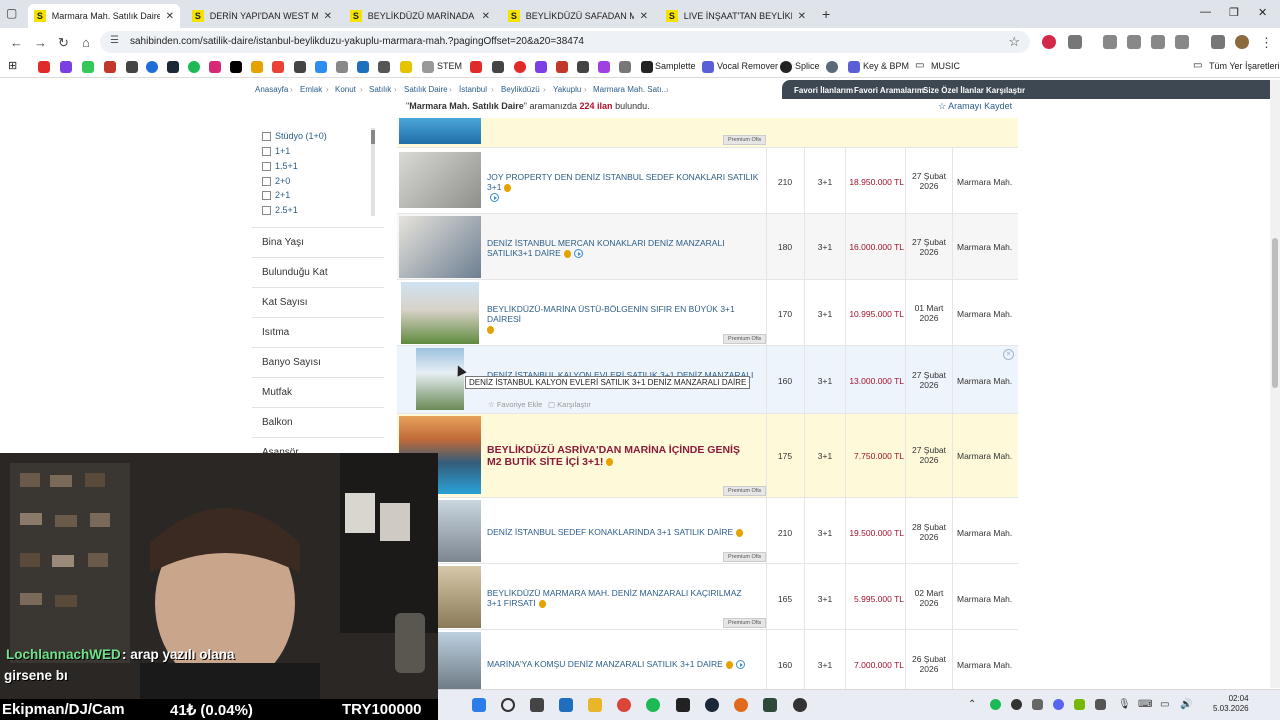  Describe the element at coordinates (104, 16) in the screenshot. I see `tab-1: S Marmara Mah. Satılık Daire İlanları ✕` at that location.